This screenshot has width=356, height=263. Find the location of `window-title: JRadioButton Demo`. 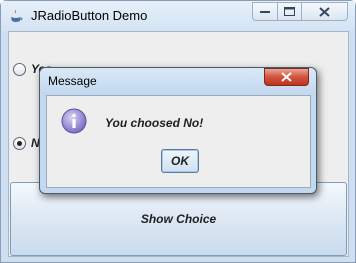

window-title: JRadioButton Demo is located at coordinates (89, 15).